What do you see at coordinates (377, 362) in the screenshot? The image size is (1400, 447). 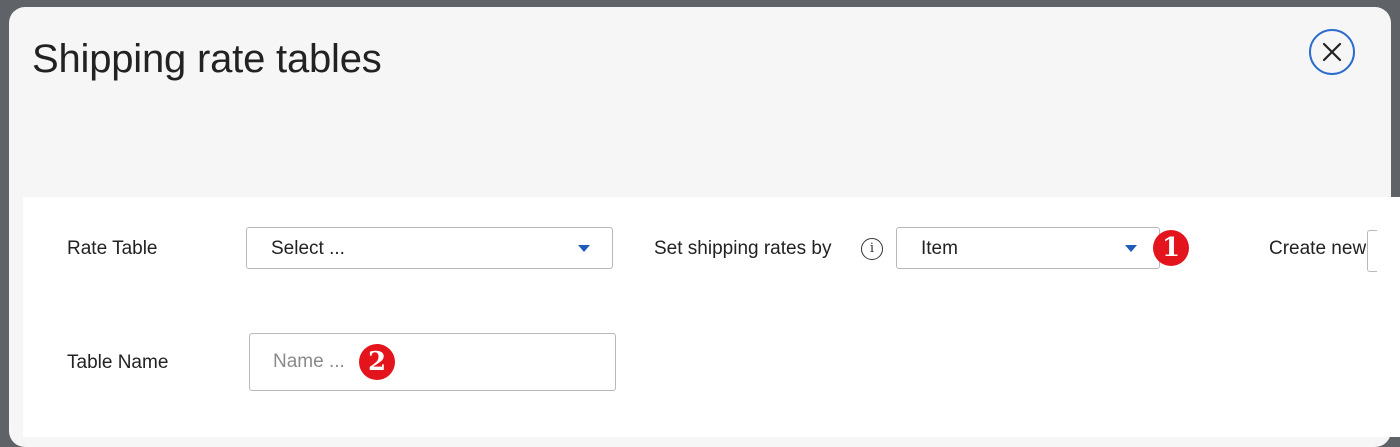 I see `callout-badge-2: 2` at bounding box center [377, 362].